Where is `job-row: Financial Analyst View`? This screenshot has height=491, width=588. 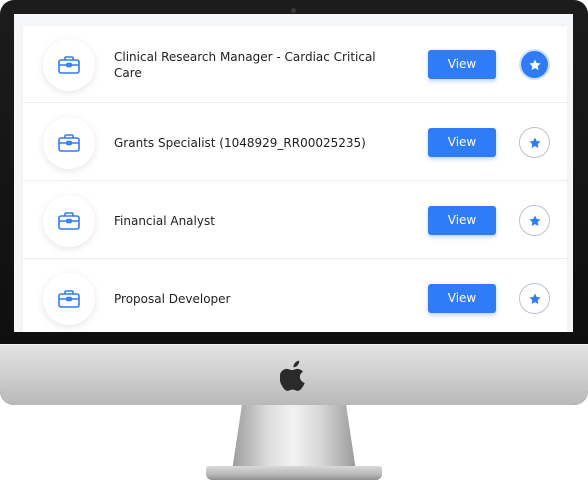 job-row: Financial Analyst View is located at coordinates (295, 220).